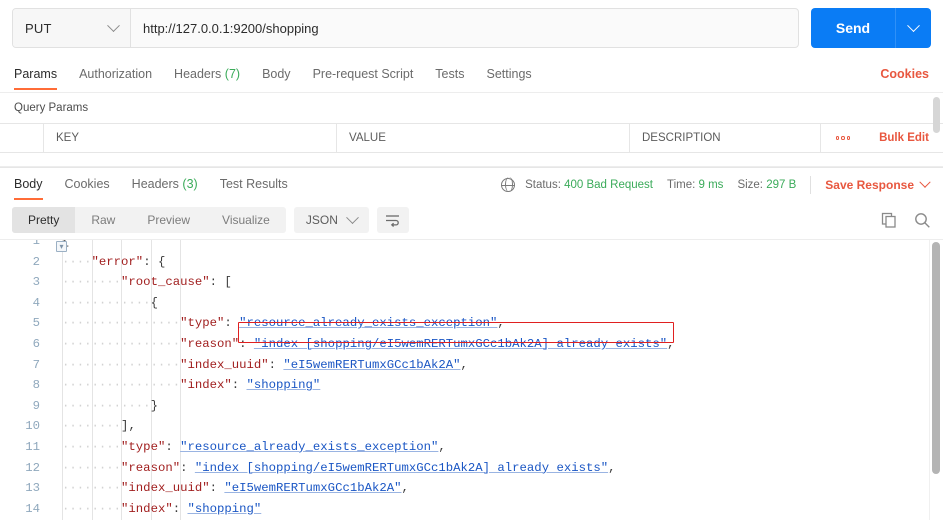 The height and width of the screenshot is (520, 943). What do you see at coordinates (811, 184) in the screenshot?
I see `divider` at bounding box center [811, 184].